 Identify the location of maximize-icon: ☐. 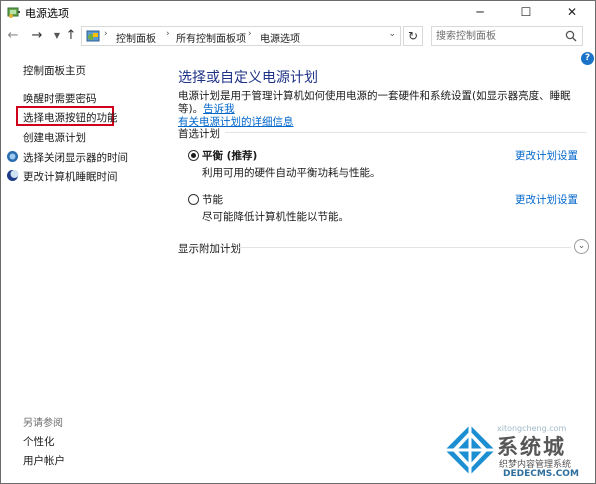
(526, 12).